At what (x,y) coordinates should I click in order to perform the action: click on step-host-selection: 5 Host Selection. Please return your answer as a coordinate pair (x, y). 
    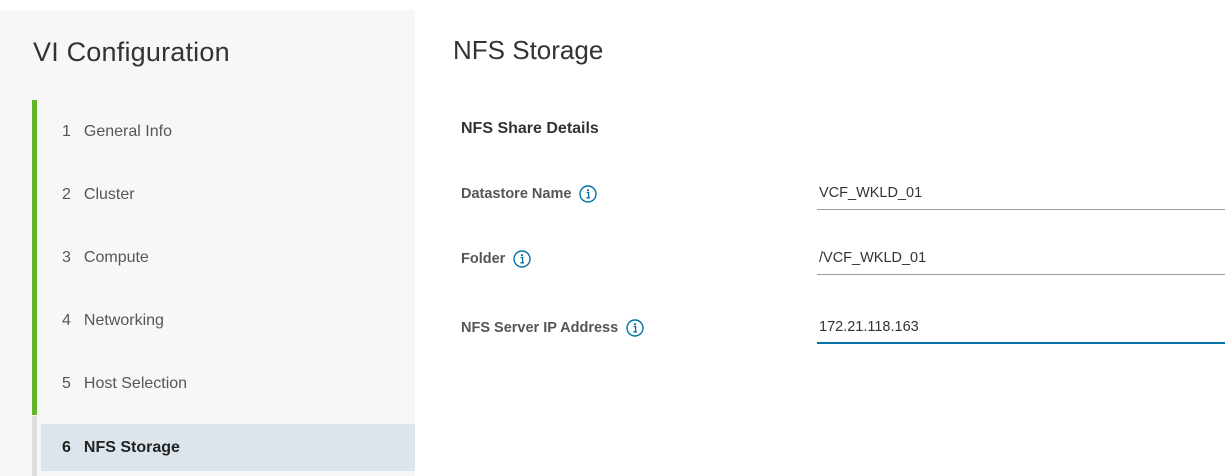
    Looking at the image, I should click on (223, 383).